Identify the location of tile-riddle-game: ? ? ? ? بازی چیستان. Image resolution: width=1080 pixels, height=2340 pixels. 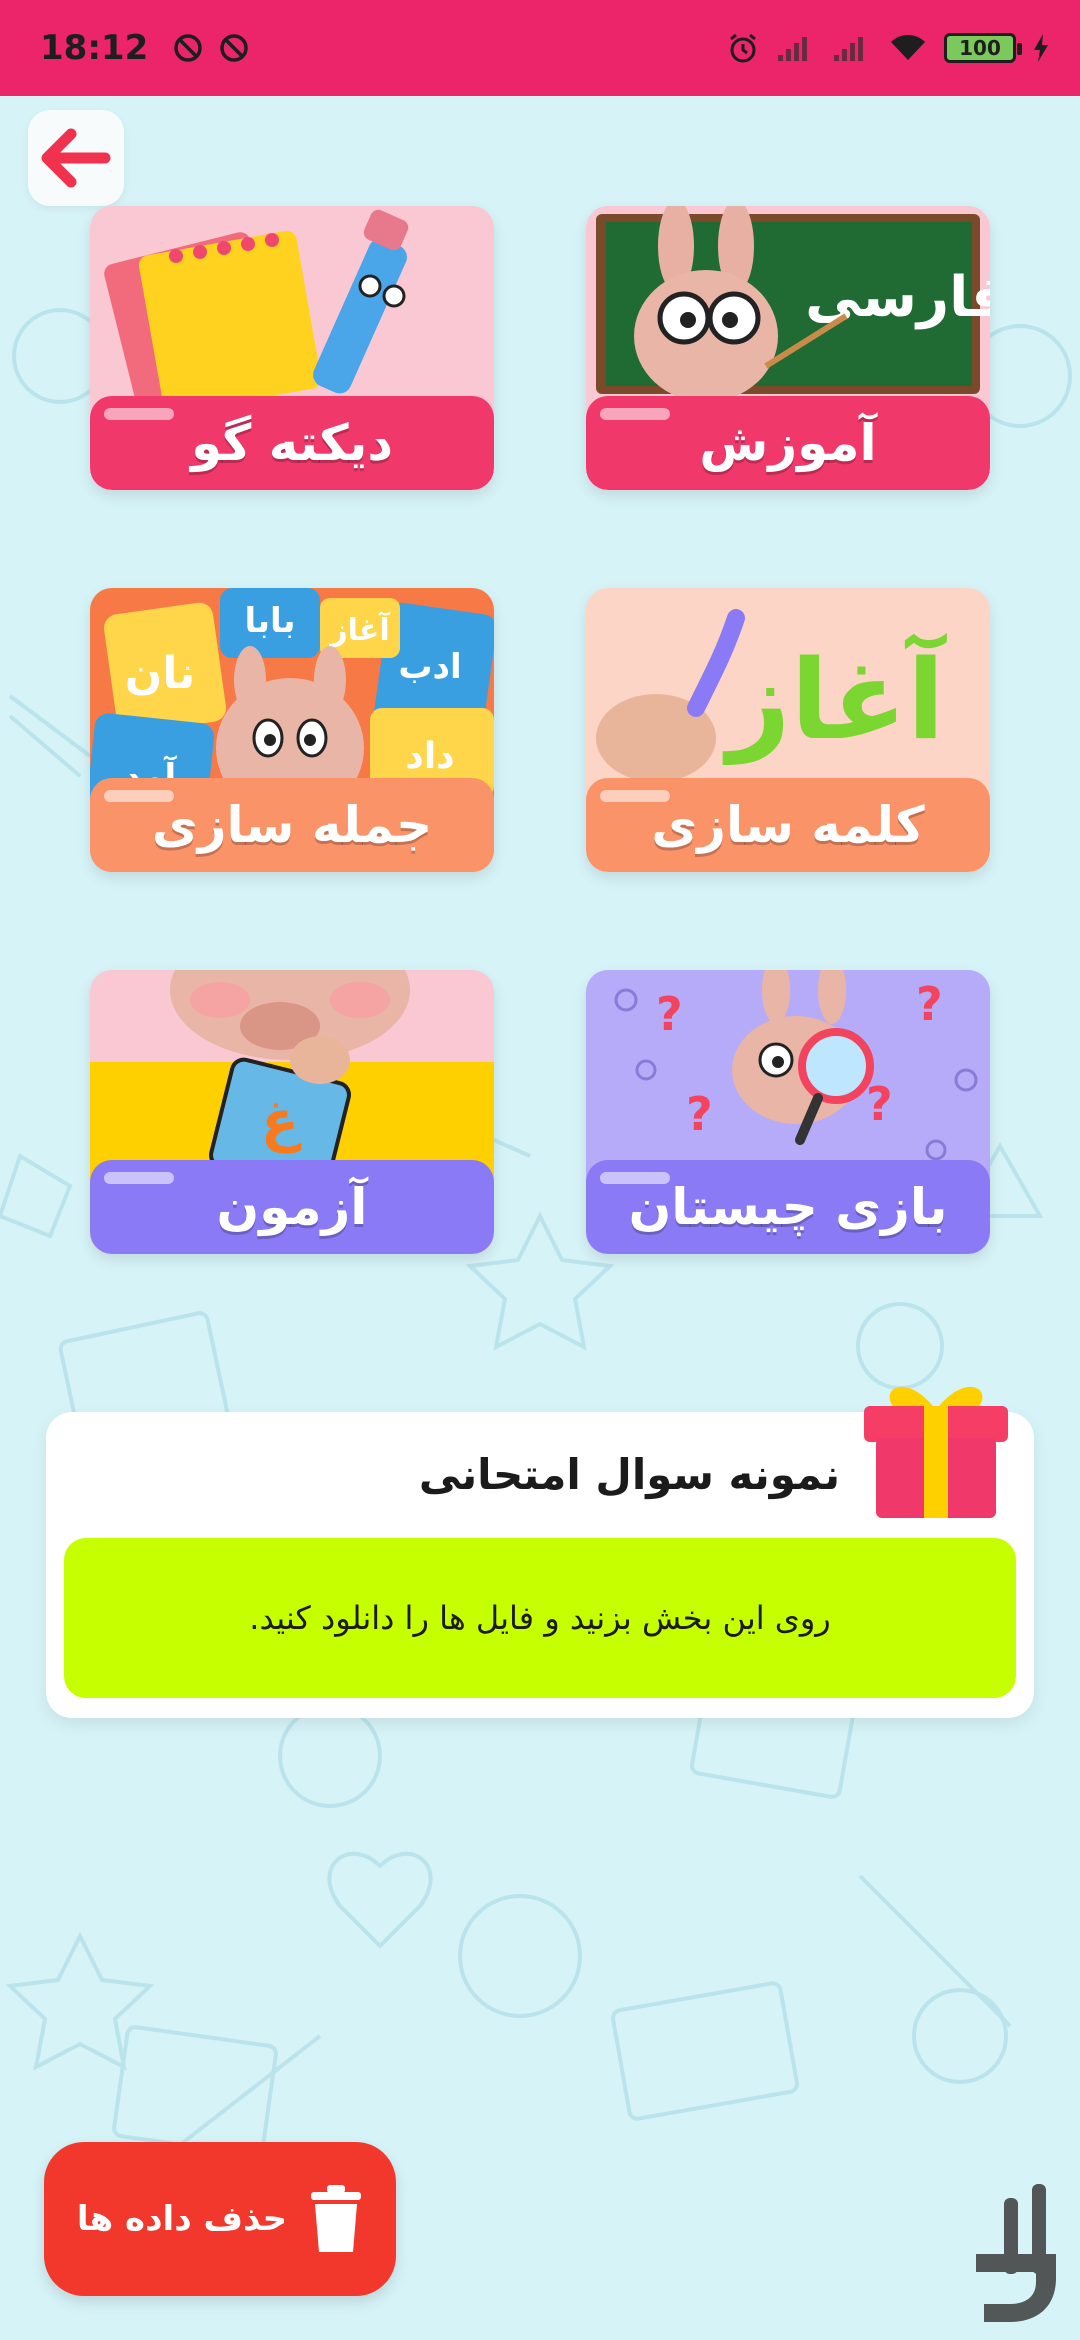
(788, 1112).